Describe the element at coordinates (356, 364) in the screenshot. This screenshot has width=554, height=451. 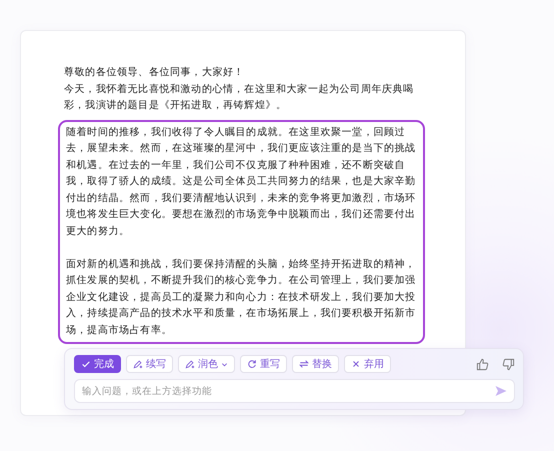
I see `close-icon` at that location.